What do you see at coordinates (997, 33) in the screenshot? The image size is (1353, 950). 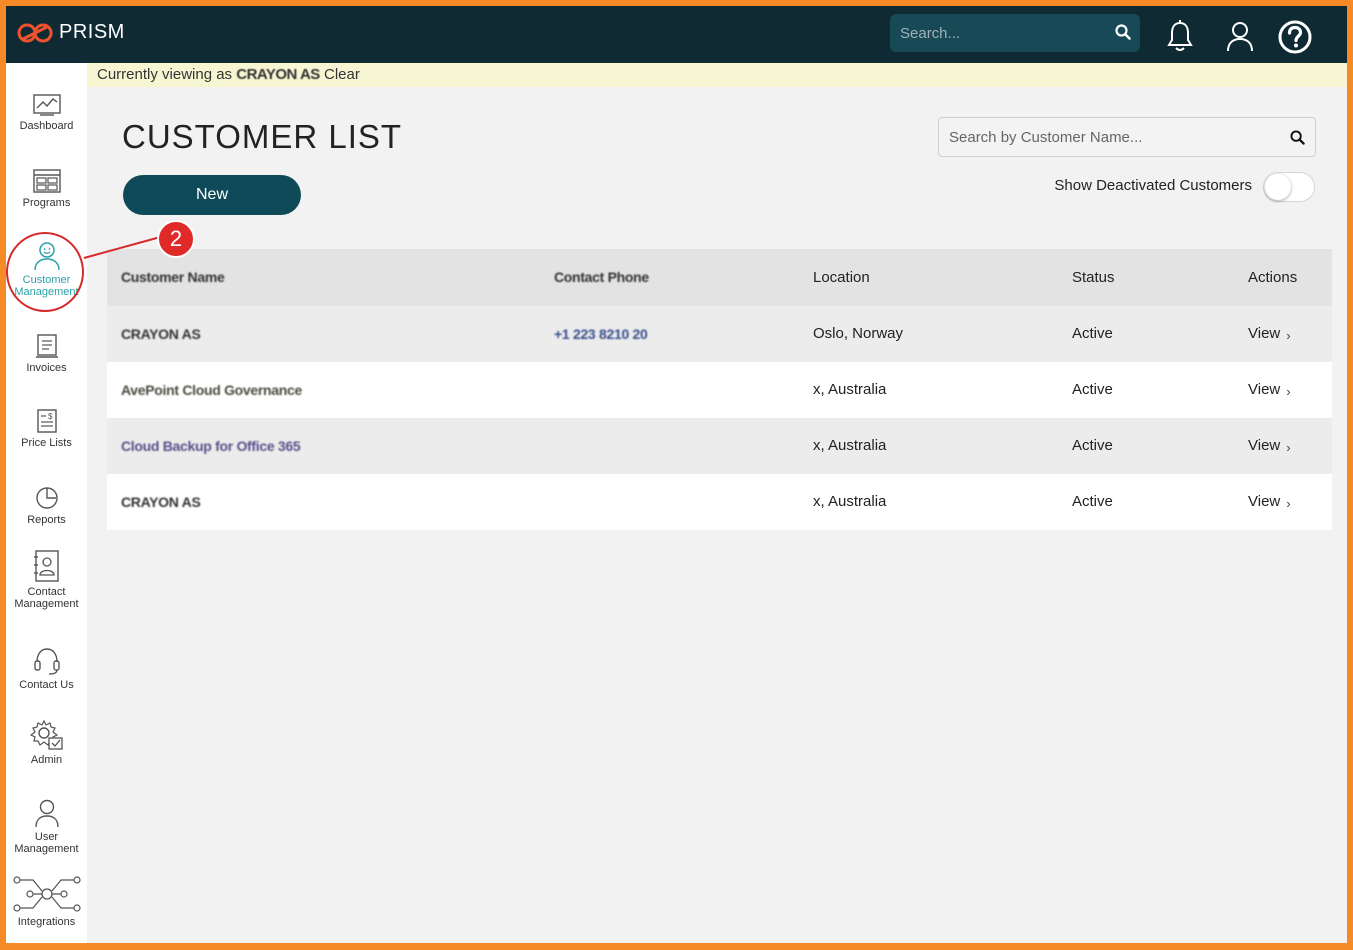 I see `global-search-input` at bounding box center [997, 33].